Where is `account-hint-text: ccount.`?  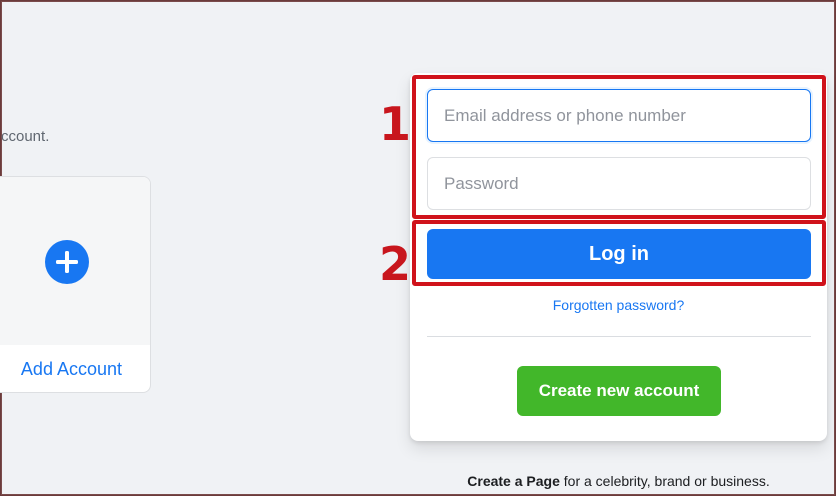 account-hint-text: ccount. is located at coordinates (25, 136).